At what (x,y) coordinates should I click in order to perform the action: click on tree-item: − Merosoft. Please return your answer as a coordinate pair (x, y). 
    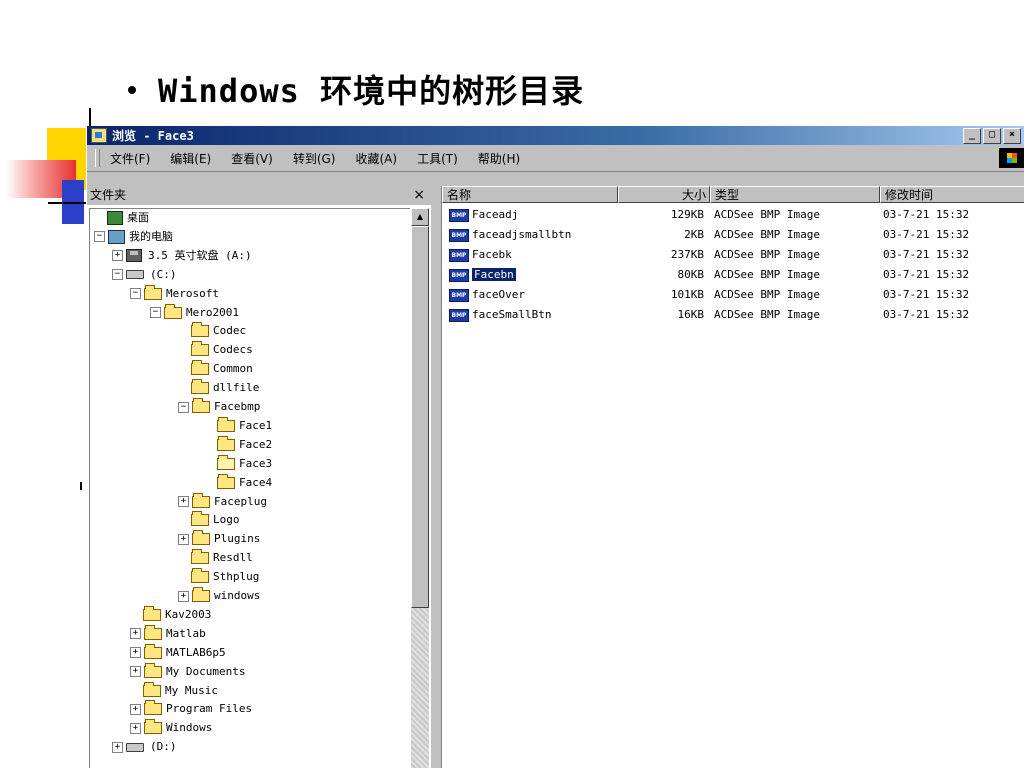
    Looking at the image, I should click on (174, 293).